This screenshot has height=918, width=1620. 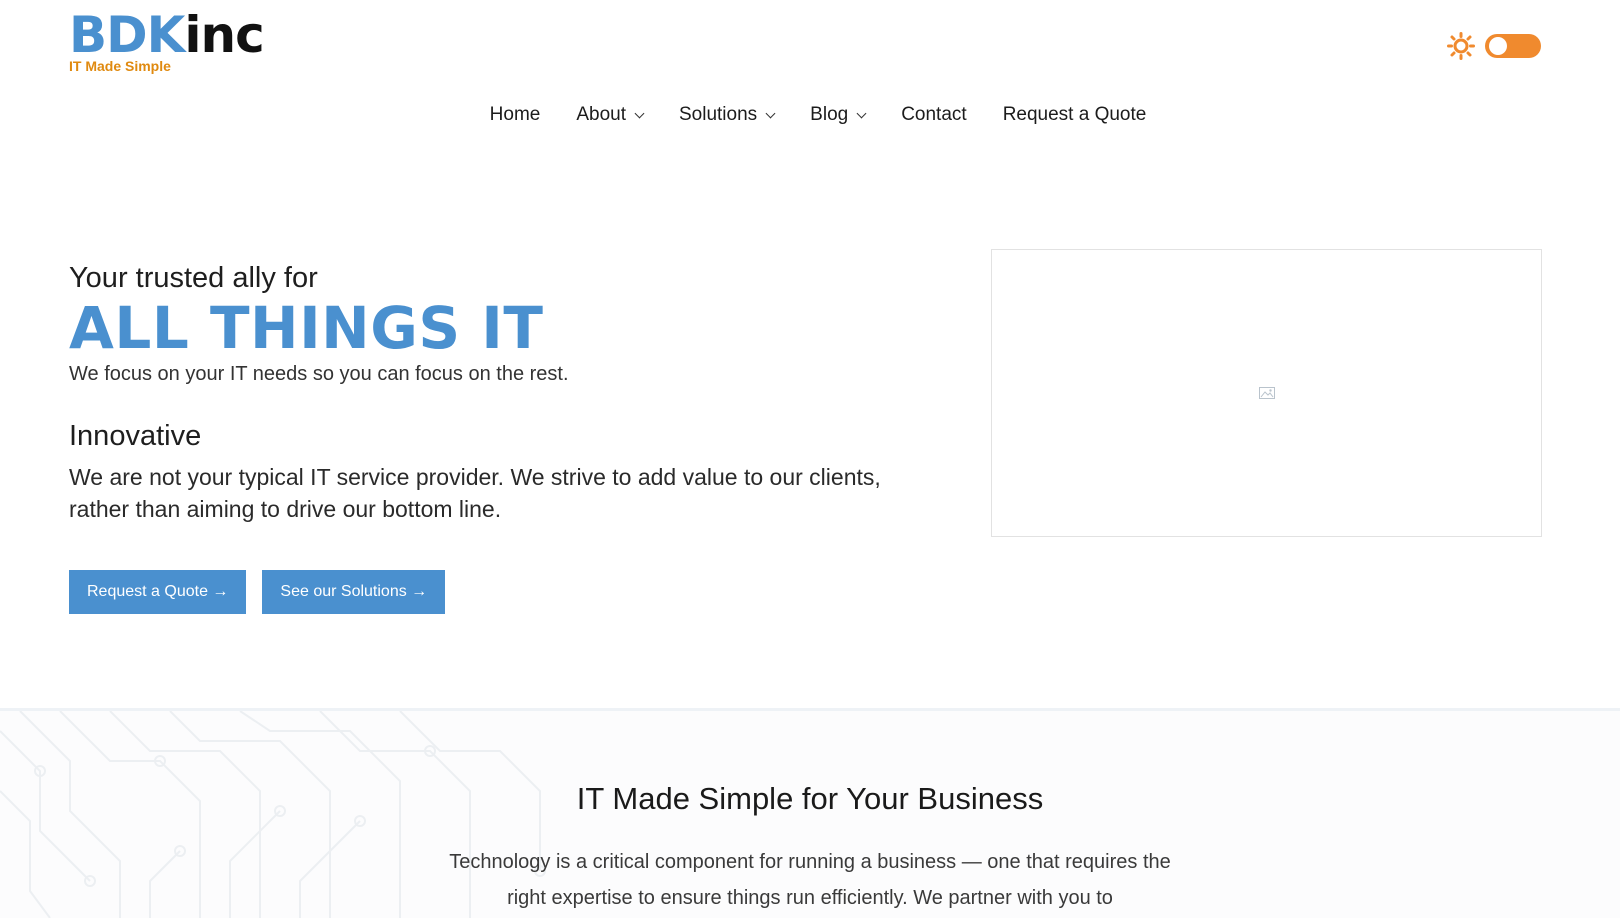 I want to click on nav-item-label: Home, so click(x=515, y=114).